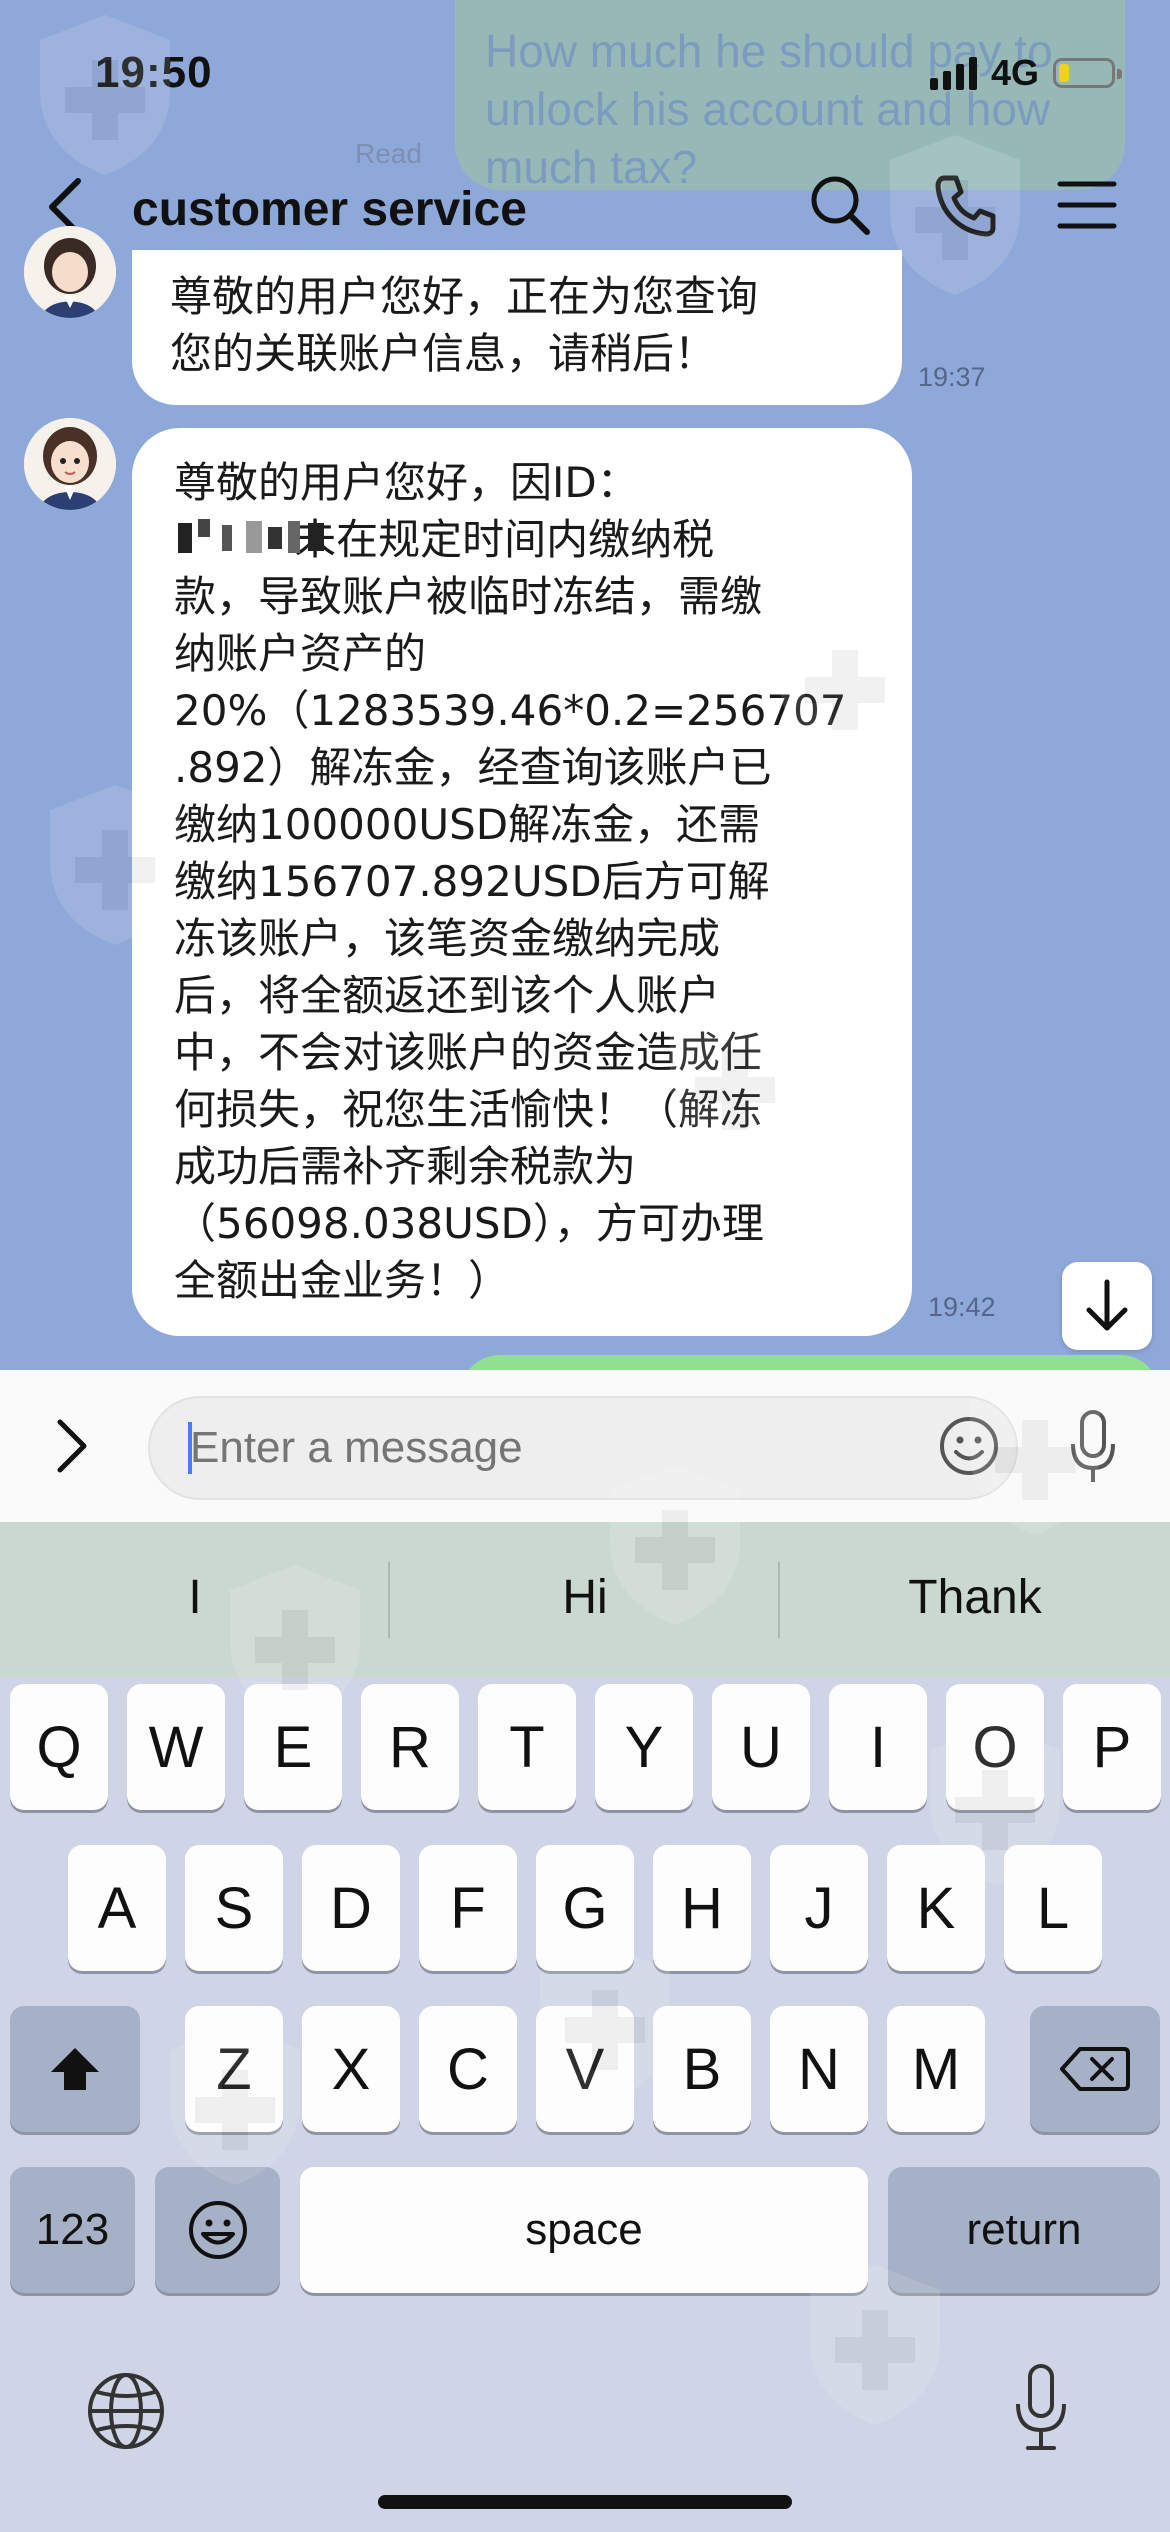  Describe the element at coordinates (936, 1908) in the screenshot. I see `key-k: K` at that location.